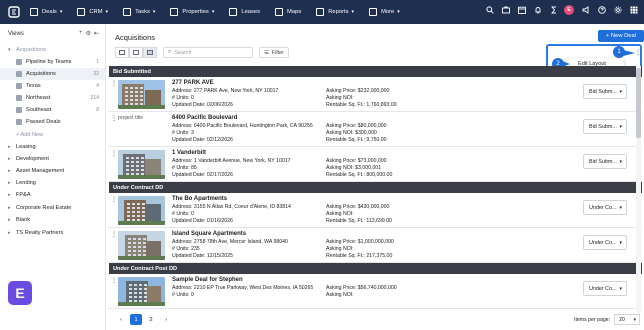 This screenshot has height=330, width=644. What do you see at coordinates (621, 36) in the screenshot?
I see `new-deal-button: + New Deal` at bounding box center [621, 36].